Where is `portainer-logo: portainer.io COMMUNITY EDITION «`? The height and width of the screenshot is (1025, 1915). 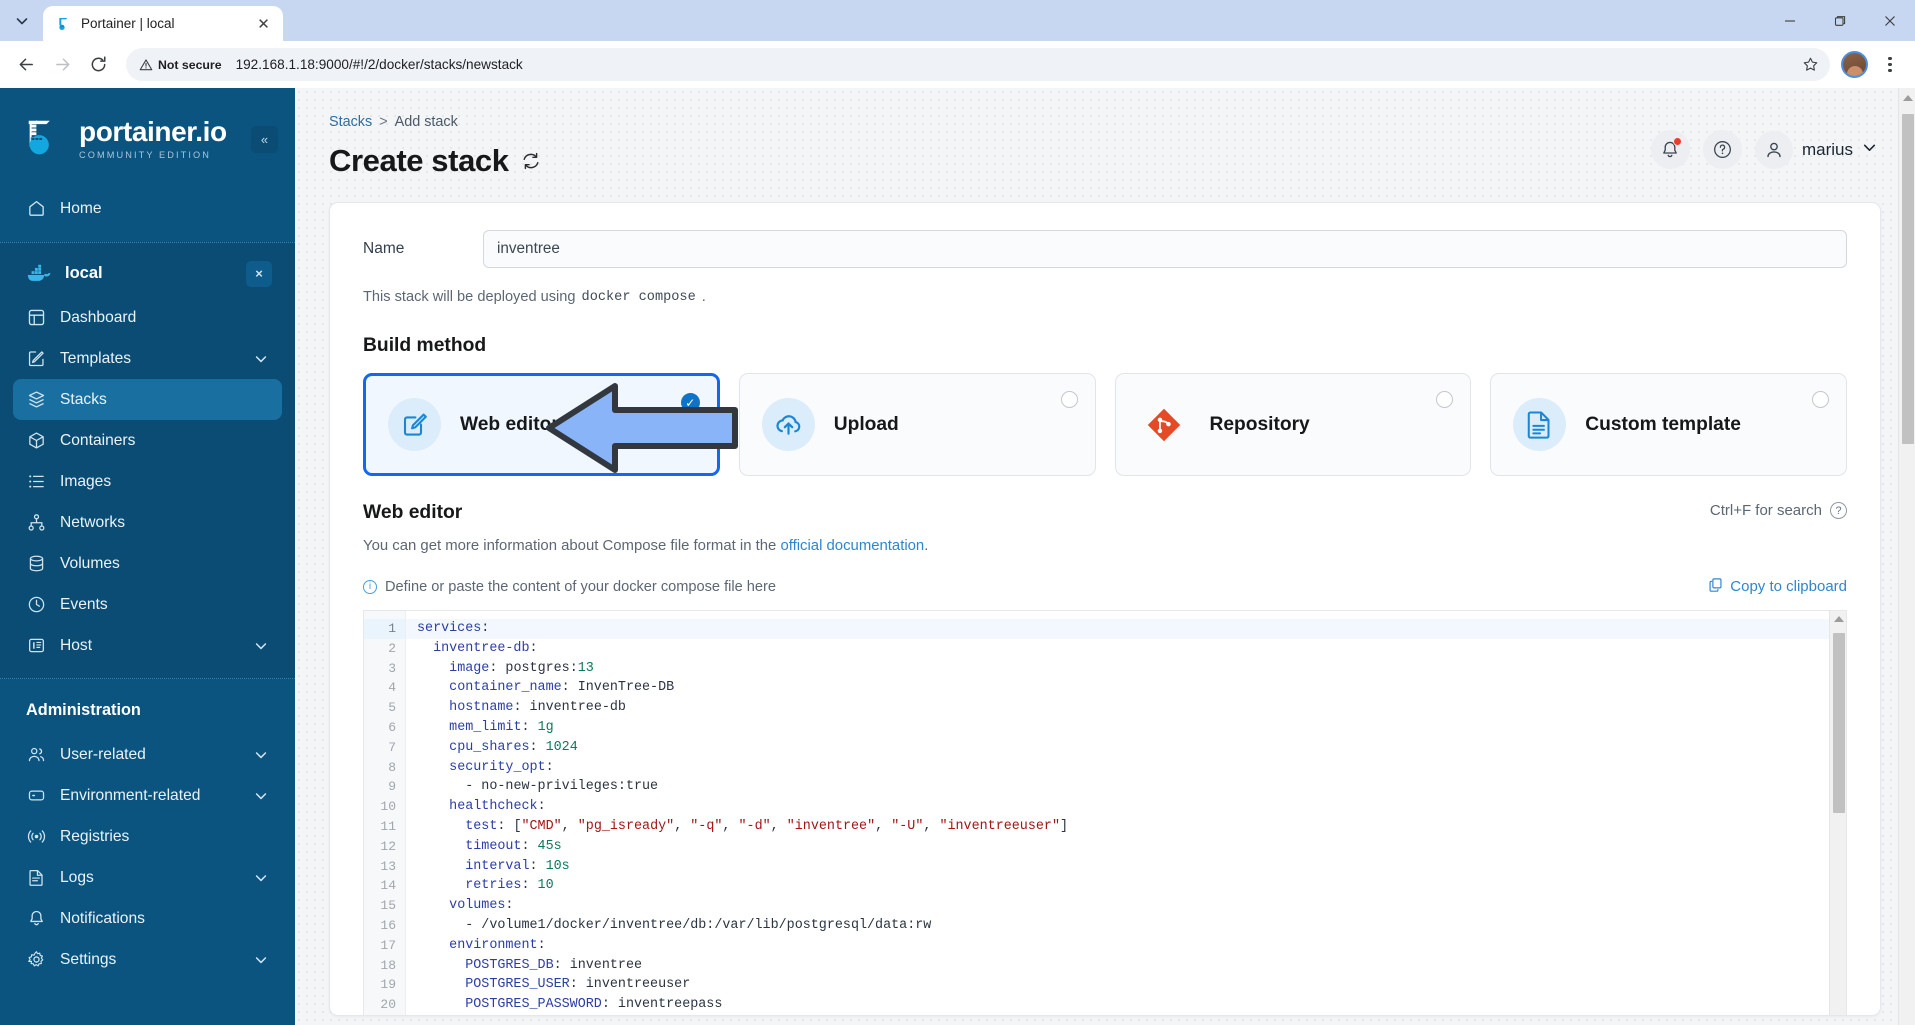
portainer-logo: portainer.io COMMUNITY EDITION « is located at coordinates (147, 139).